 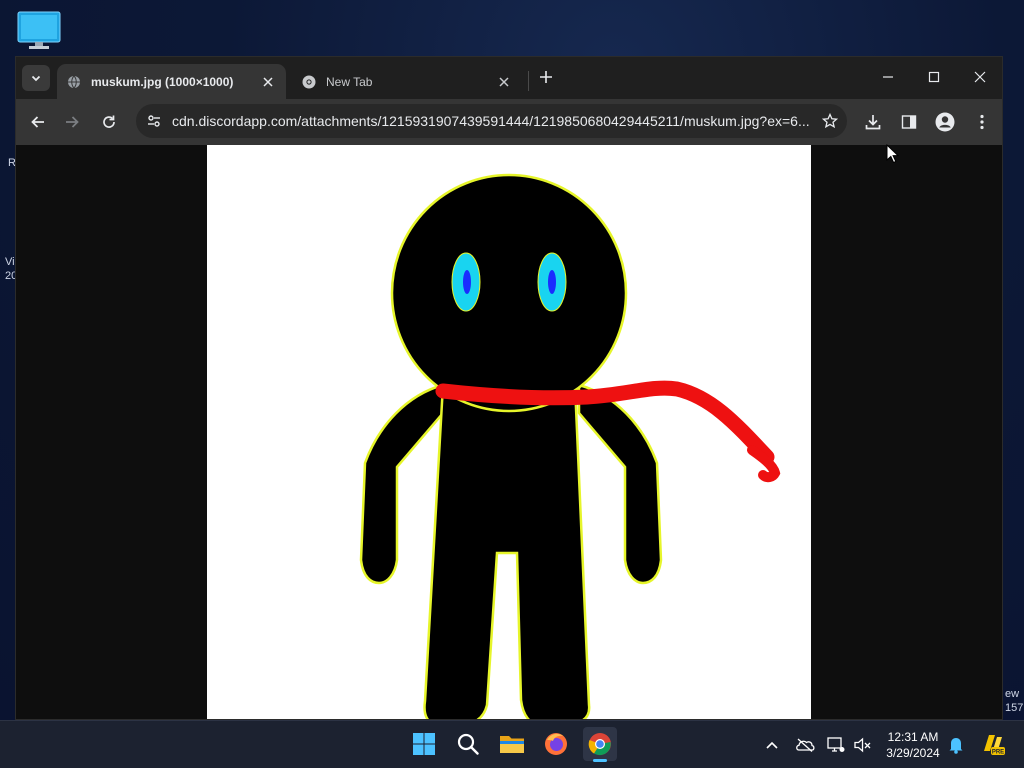 I want to click on profile-icon, so click(x=945, y=122).